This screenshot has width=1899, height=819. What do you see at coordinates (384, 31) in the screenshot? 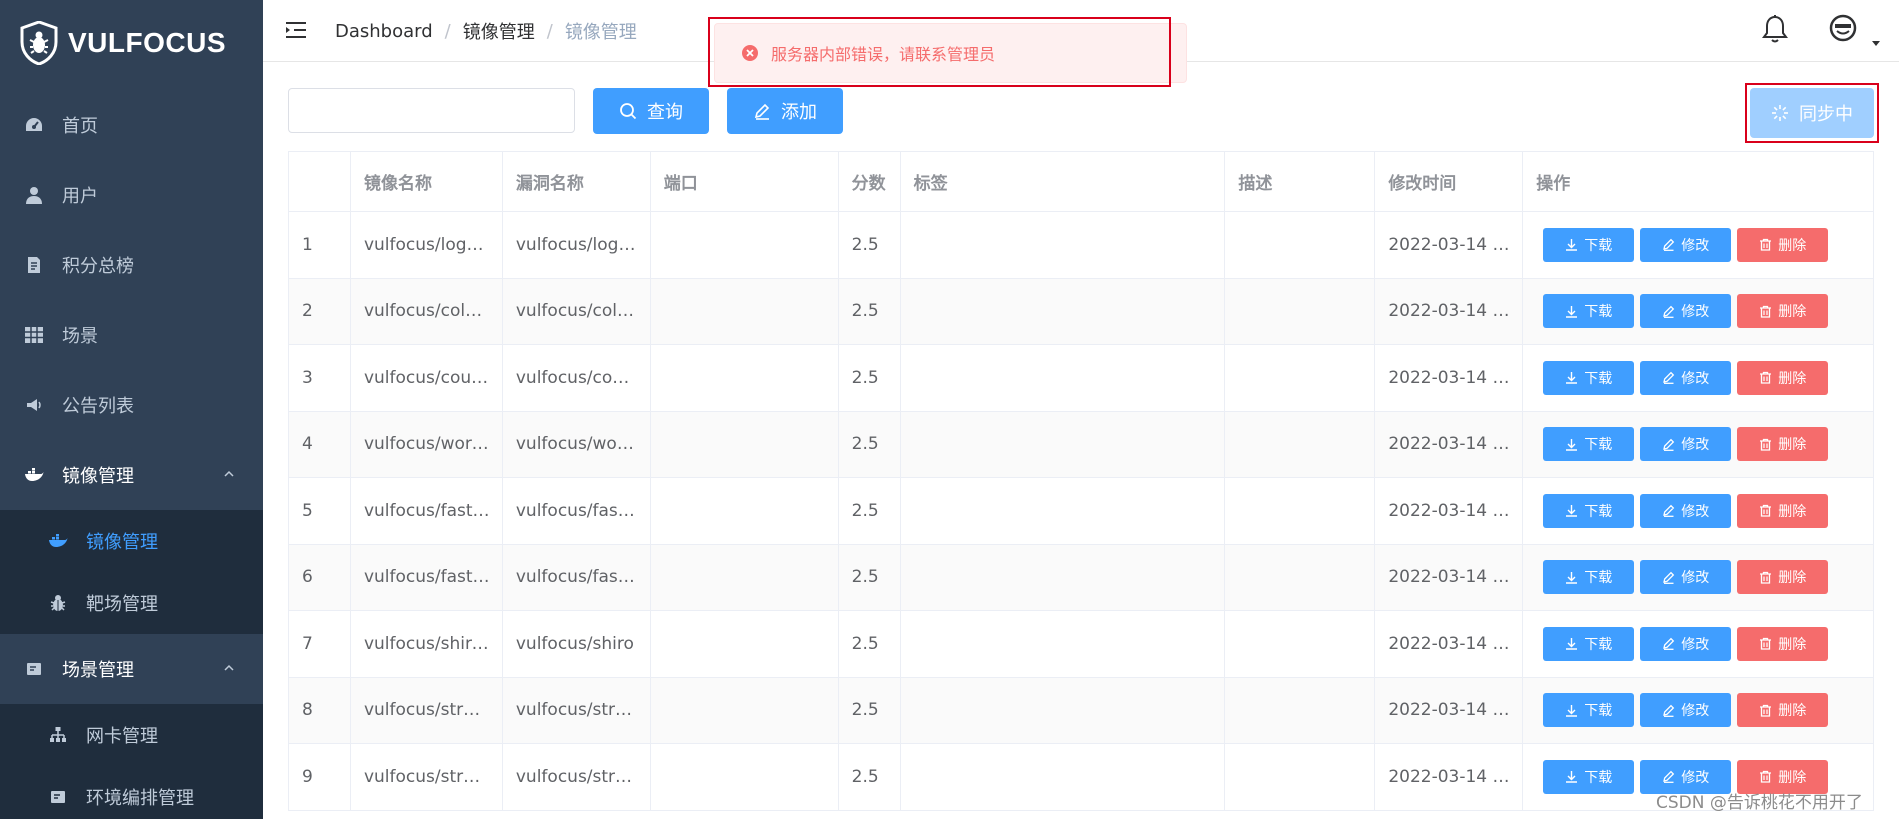
I see `breadcrumb-item-dashboard: Dashboard` at bounding box center [384, 31].